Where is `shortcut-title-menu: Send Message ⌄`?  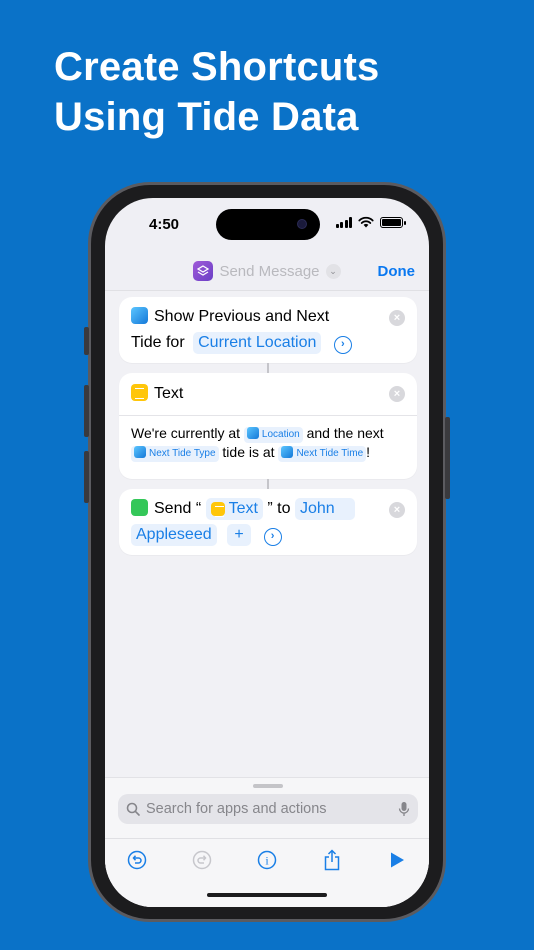 shortcut-title-menu: Send Message ⌄ is located at coordinates (267, 271).